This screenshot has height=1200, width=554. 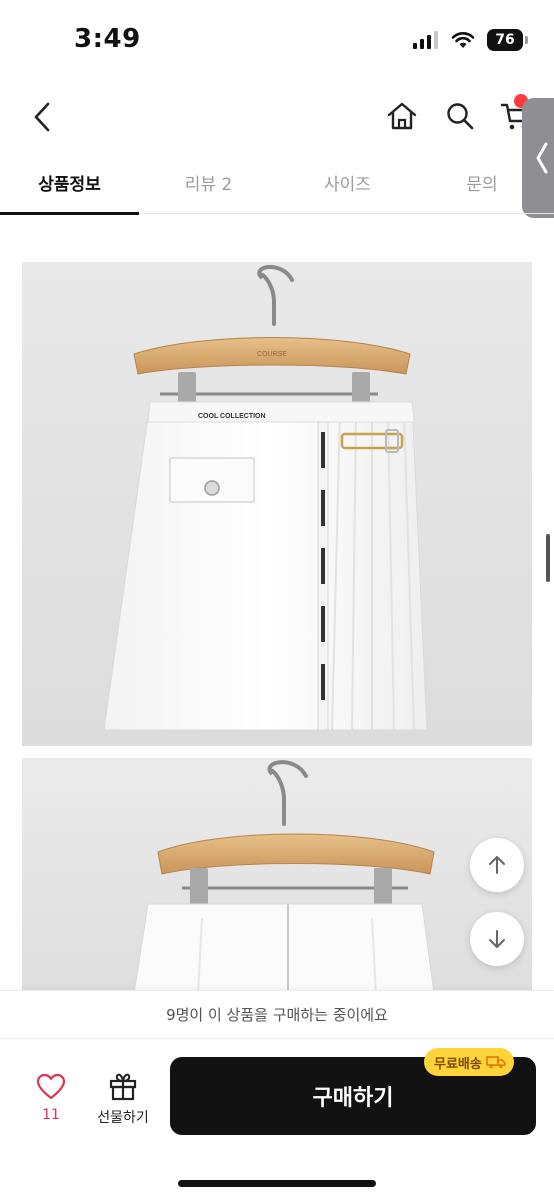 I want to click on chevron-left-icon, so click(x=42, y=117).